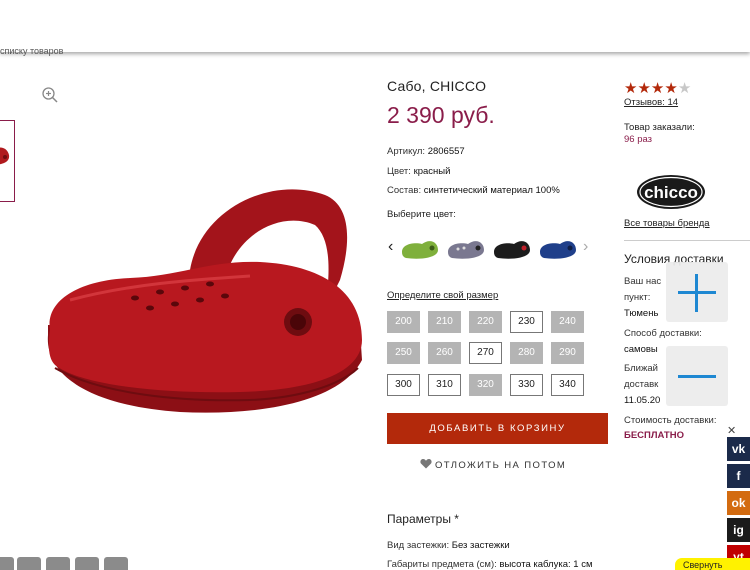 The height and width of the screenshot is (570, 750). What do you see at coordinates (638, 139) in the screenshot?
I see `ordered-count: 96 раз` at bounding box center [638, 139].